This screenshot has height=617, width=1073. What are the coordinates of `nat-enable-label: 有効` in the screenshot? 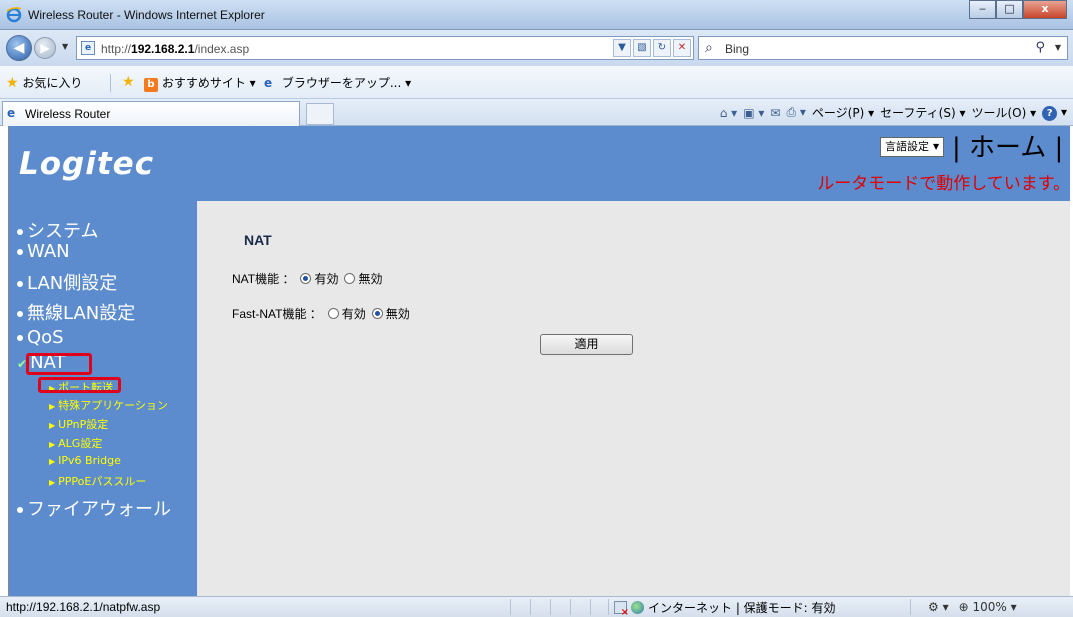 It's located at (326, 278).